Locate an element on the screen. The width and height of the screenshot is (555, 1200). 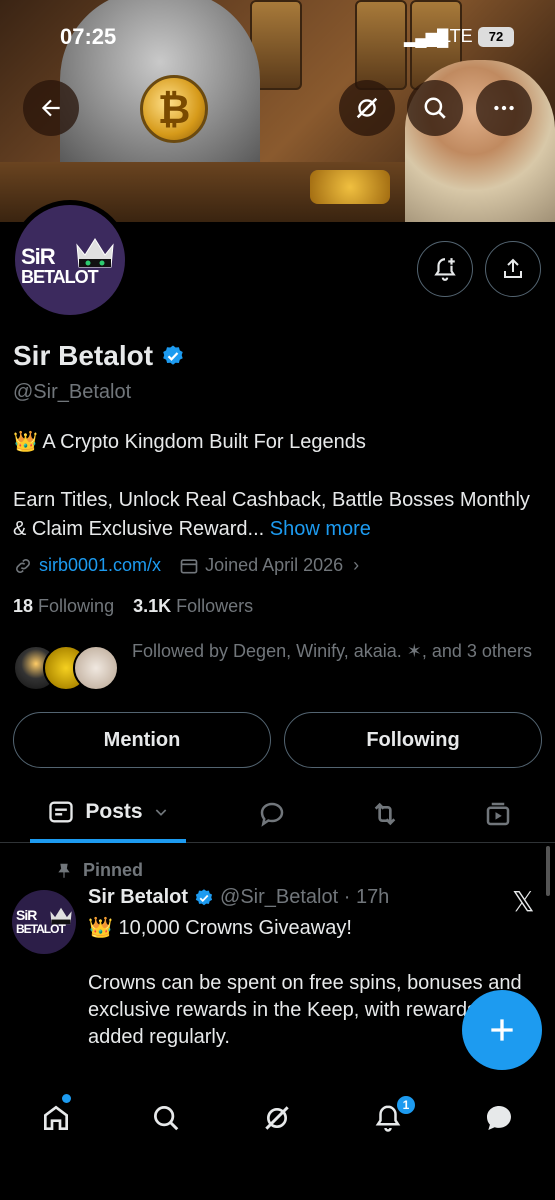
more-icon is located at coordinates (504, 108).